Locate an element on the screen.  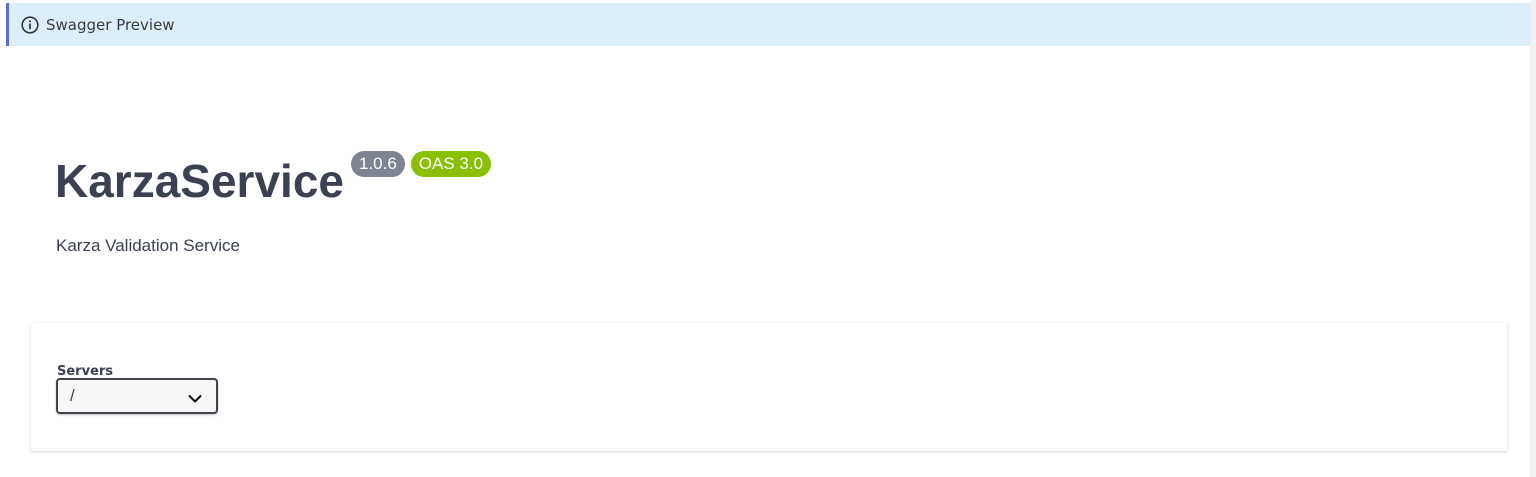
api-title: KarzaService is located at coordinates (199, 181).